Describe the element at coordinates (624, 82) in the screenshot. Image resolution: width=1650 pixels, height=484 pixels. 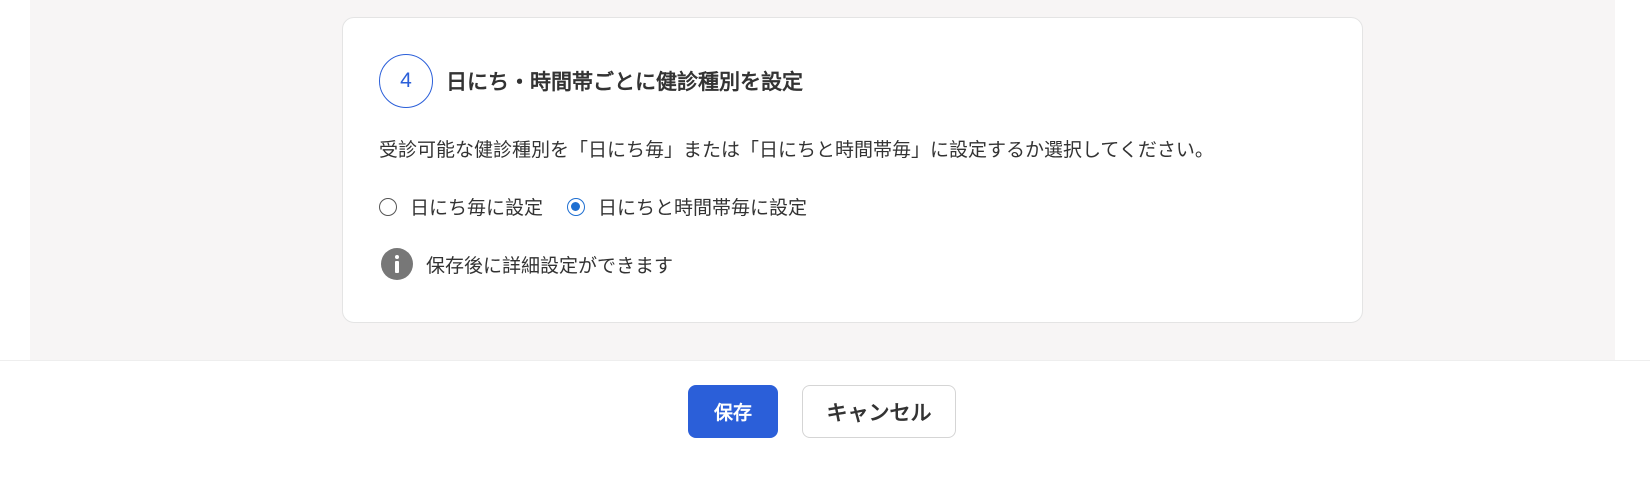
I see `section-title: 日にち・時間帯ごとに健診種別を設定` at that location.